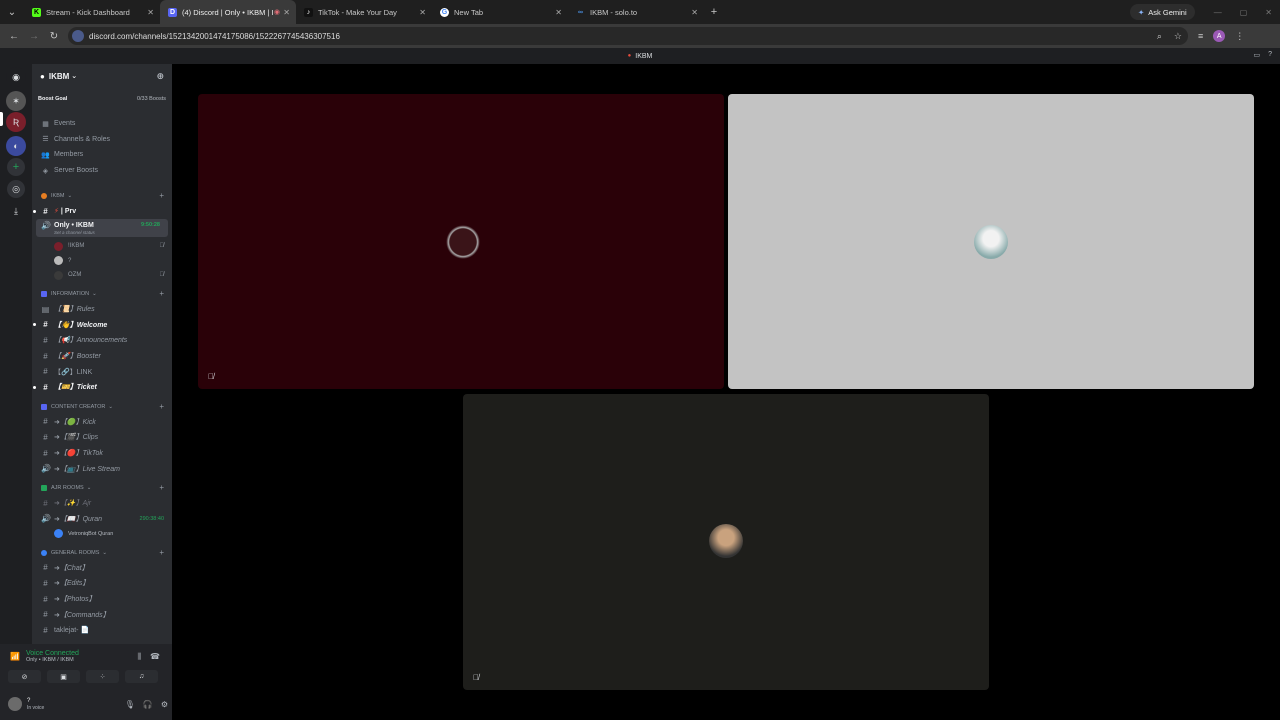  What do you see at coordinates (102, 503) in the screenshot?
I see `channel-ajr: # ➜【✨】Ajr` at bounding box center [102, 503].